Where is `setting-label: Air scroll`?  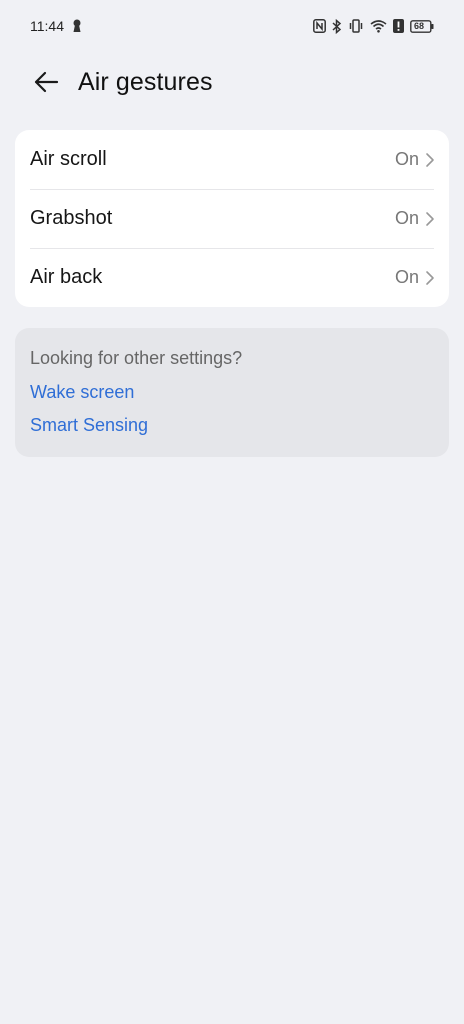 setting-label: Air scroll is located at coordinates (68, 159).